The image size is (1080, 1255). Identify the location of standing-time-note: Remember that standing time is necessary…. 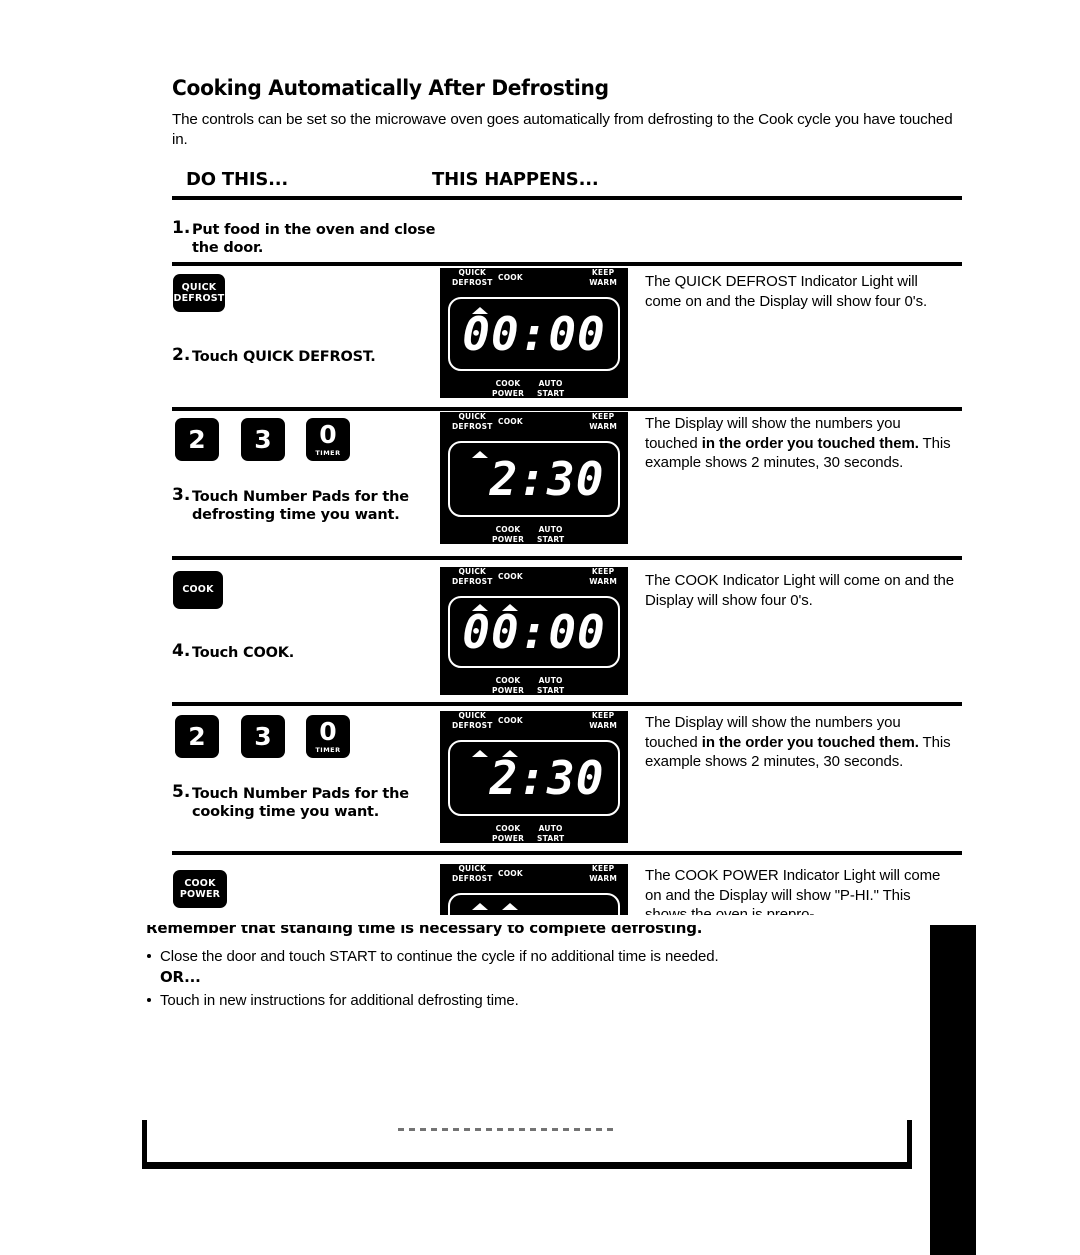
(424, 928).